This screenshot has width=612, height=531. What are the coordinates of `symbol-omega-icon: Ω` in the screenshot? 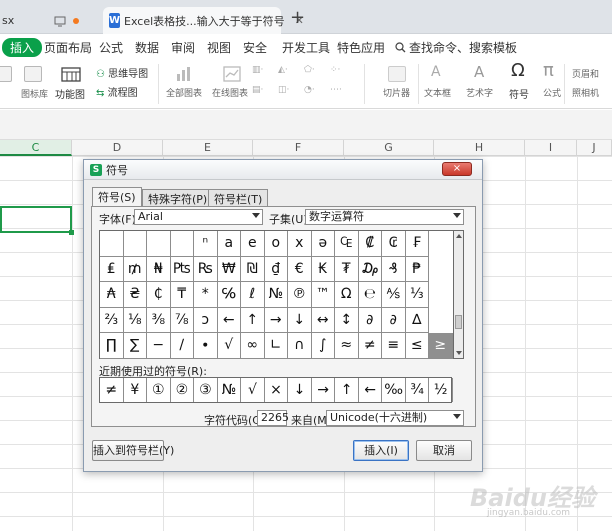 It's located at (518, 70).